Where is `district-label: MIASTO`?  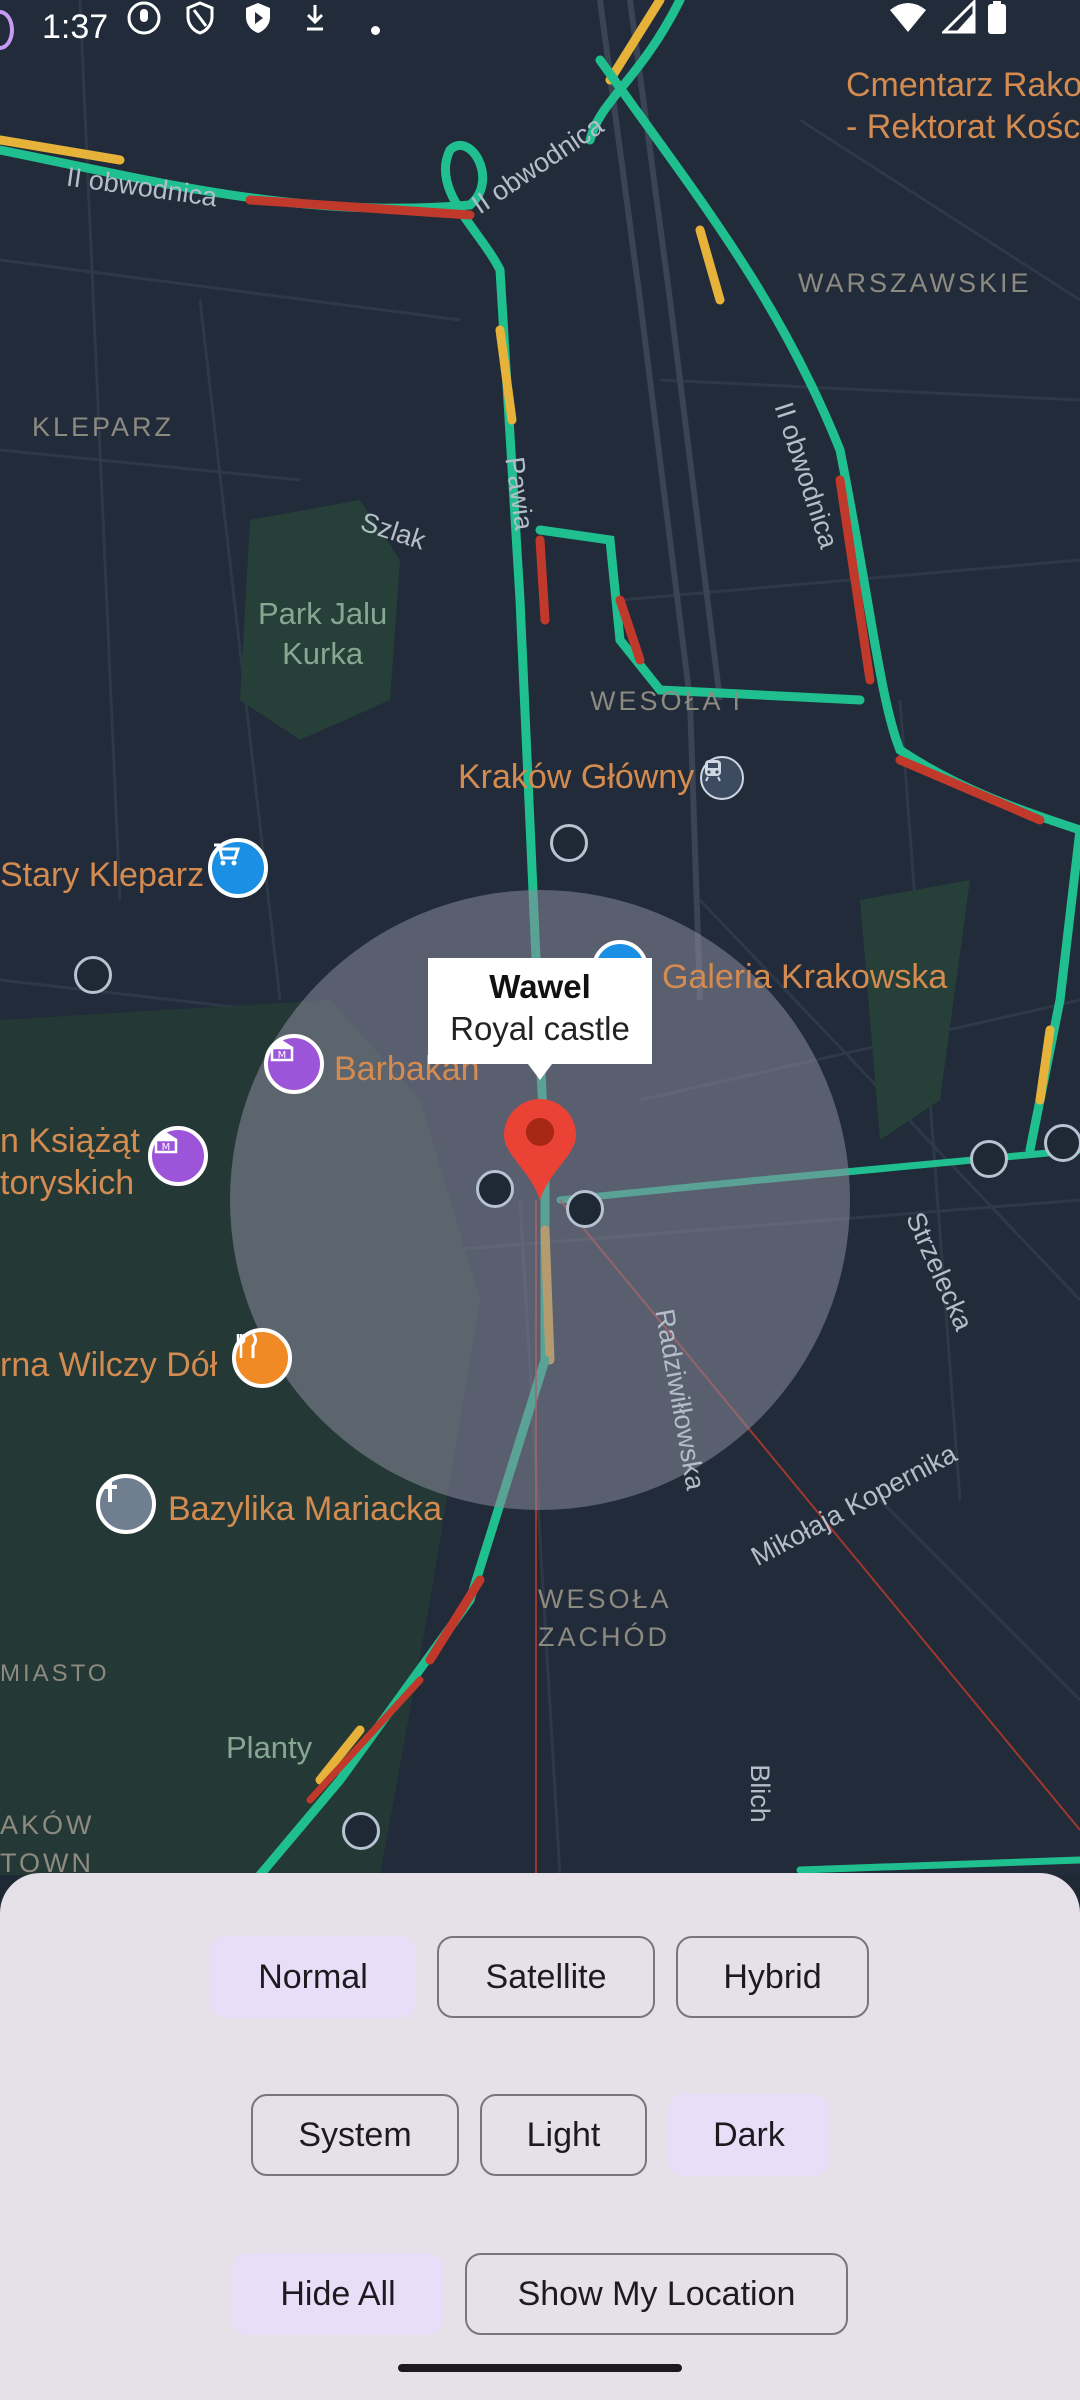 district-label: MIASTO is located at coordinates (55, 1673).